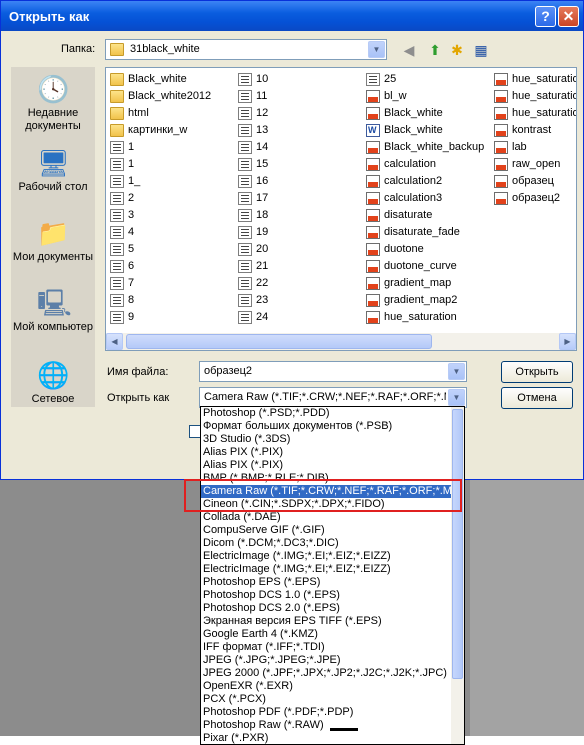  I want to click on dropdown-option: Экранная версия EPS TIFF (*.EPS), so click(332, 621).